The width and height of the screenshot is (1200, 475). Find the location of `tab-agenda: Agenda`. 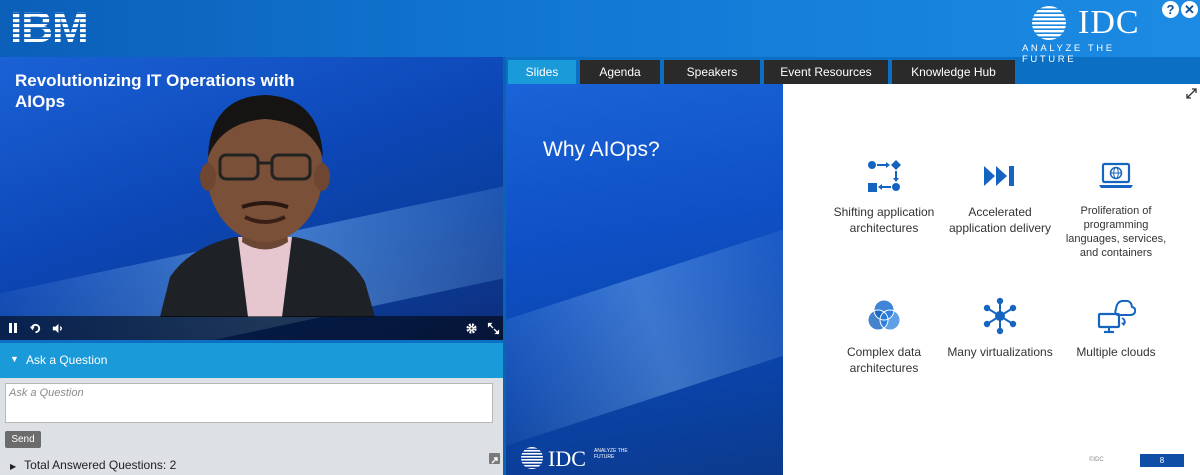

tab-agenda: Agenda is located at coordinates (620, 72).